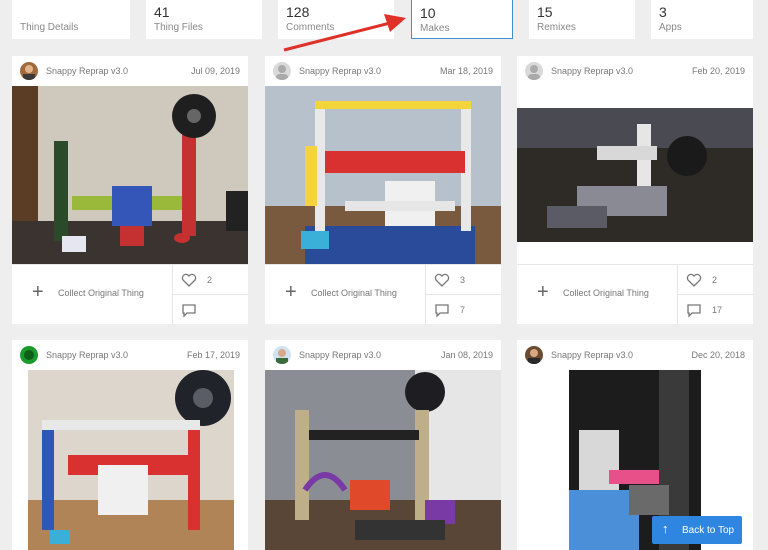  Describe the element at coordinates (635, 355) in the screenshot. I see `card-header: Snappy Reprap v3.0 Dec 20, 2018` at that location.